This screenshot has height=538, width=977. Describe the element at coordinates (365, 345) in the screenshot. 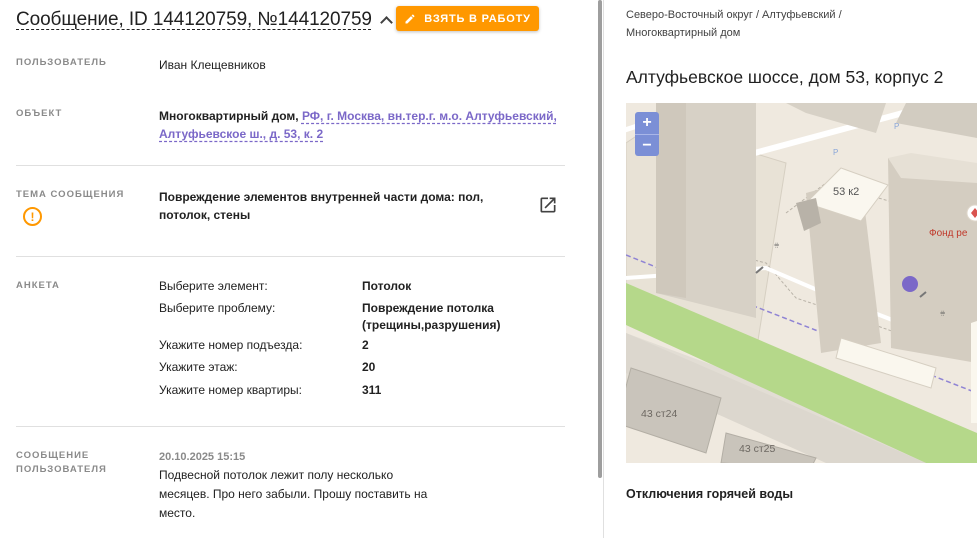

I see `question-answer: 2` at that location.